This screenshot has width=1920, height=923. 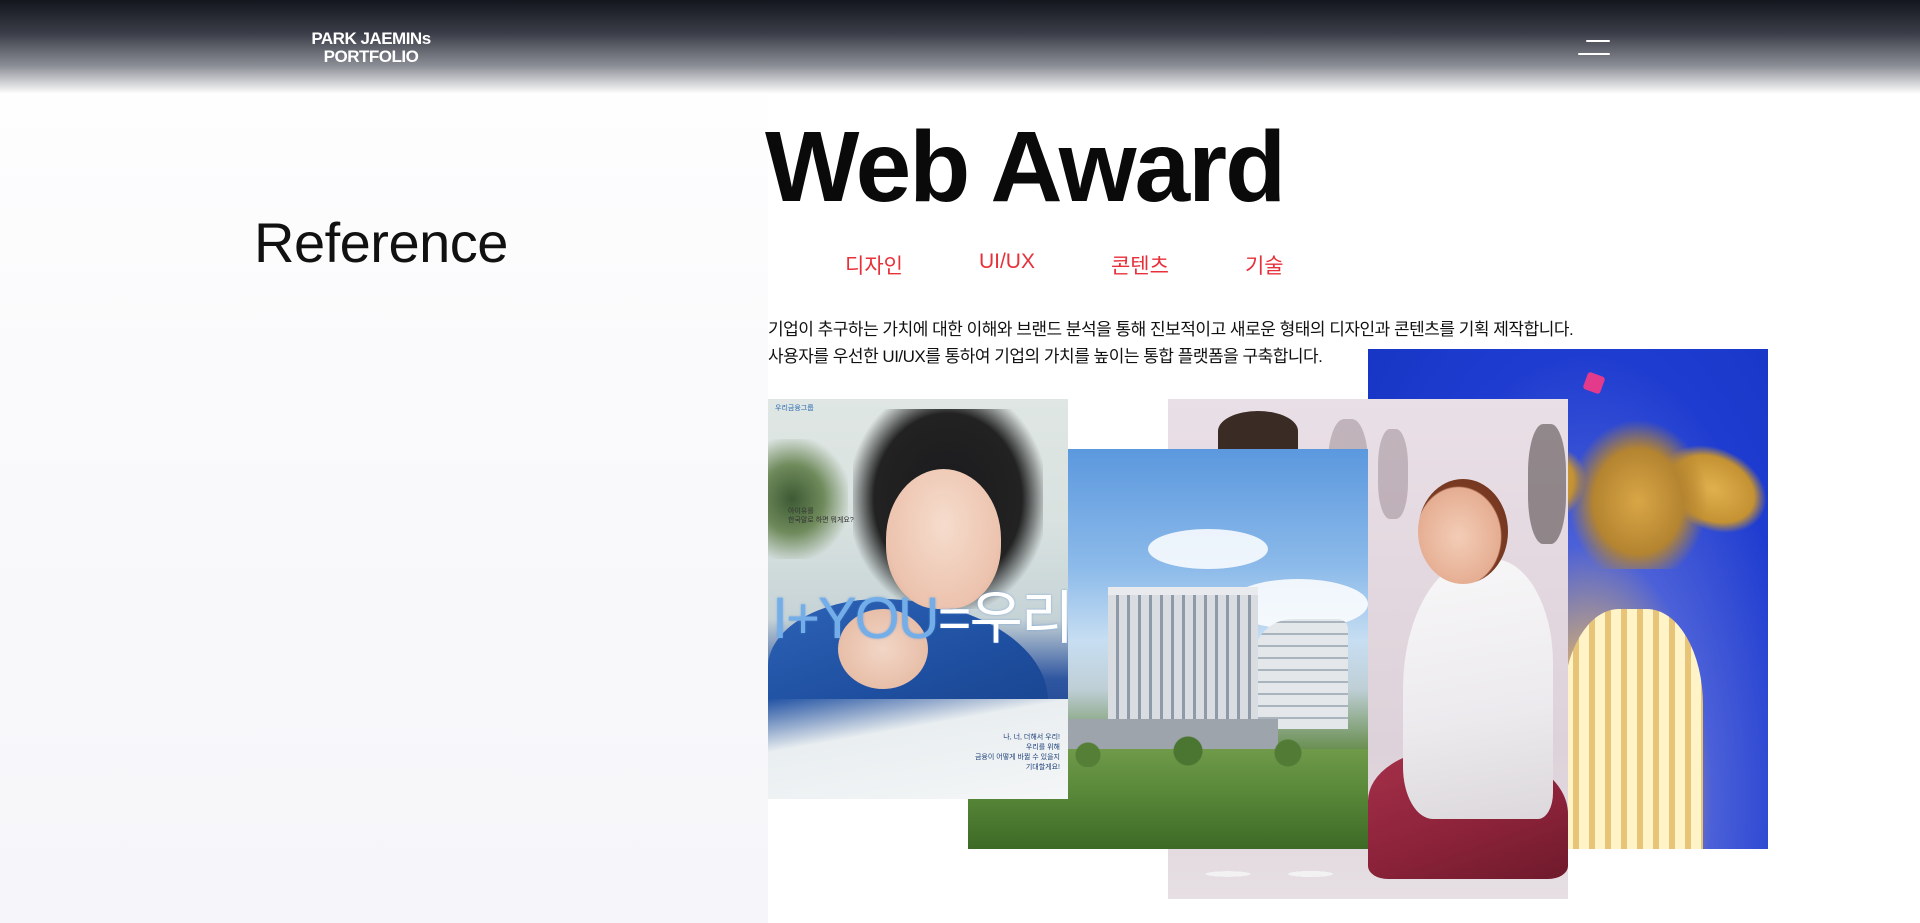 What do you see at coordinates (1264, 265) in the screenshot?
I see `tab-technology: 기술` at bounding box center [1264, 265].